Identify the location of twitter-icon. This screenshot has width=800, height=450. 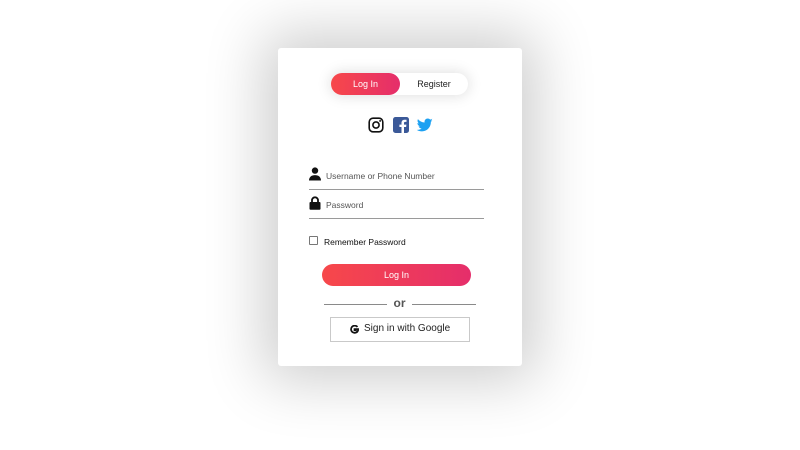
(425, 125).